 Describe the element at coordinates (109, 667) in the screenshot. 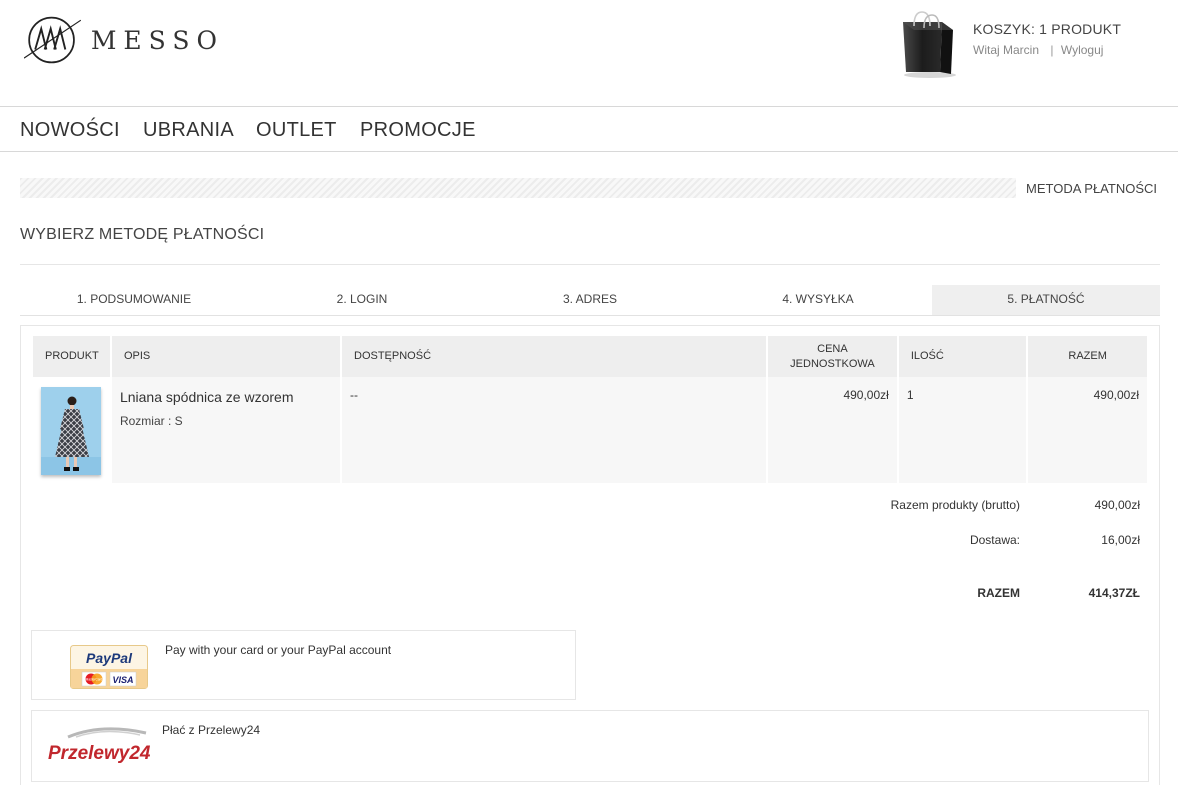

I see `paypal-logo-icon: PayPal MasterCard VISA` at that location.